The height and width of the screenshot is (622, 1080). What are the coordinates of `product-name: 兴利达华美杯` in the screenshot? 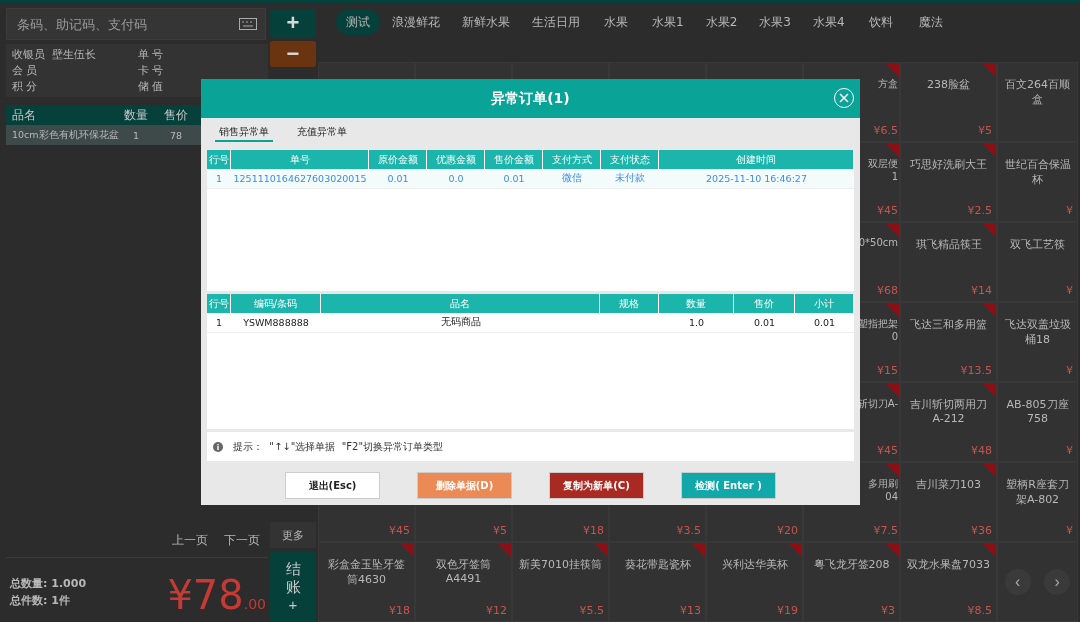 It's located at (754, 564).